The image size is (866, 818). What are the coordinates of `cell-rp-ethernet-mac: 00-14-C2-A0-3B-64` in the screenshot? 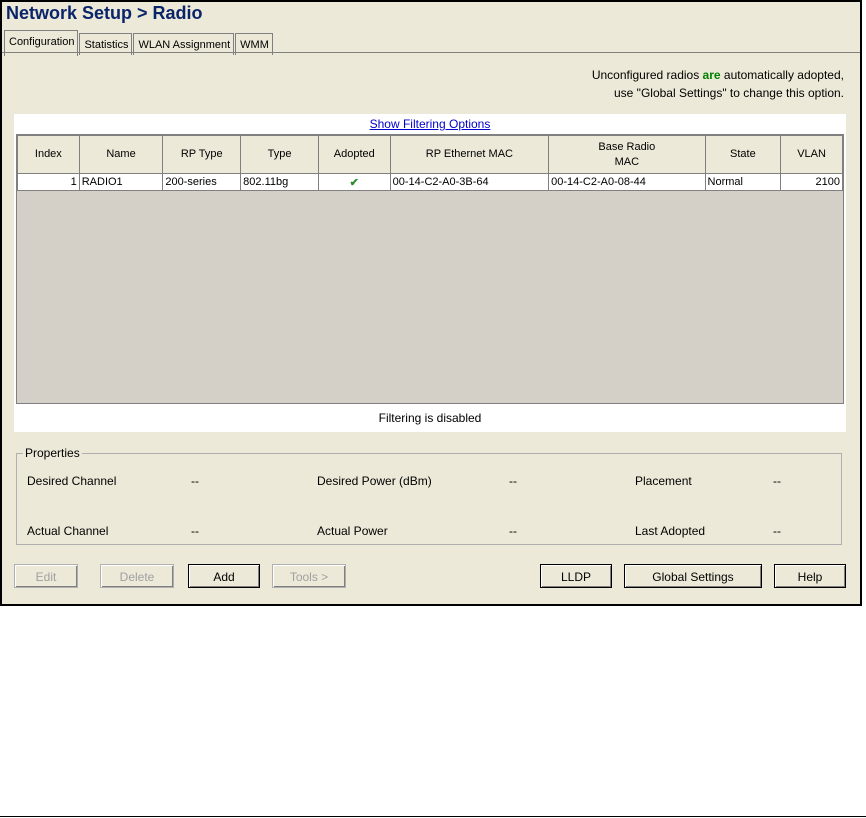 It's located at (469, 182).